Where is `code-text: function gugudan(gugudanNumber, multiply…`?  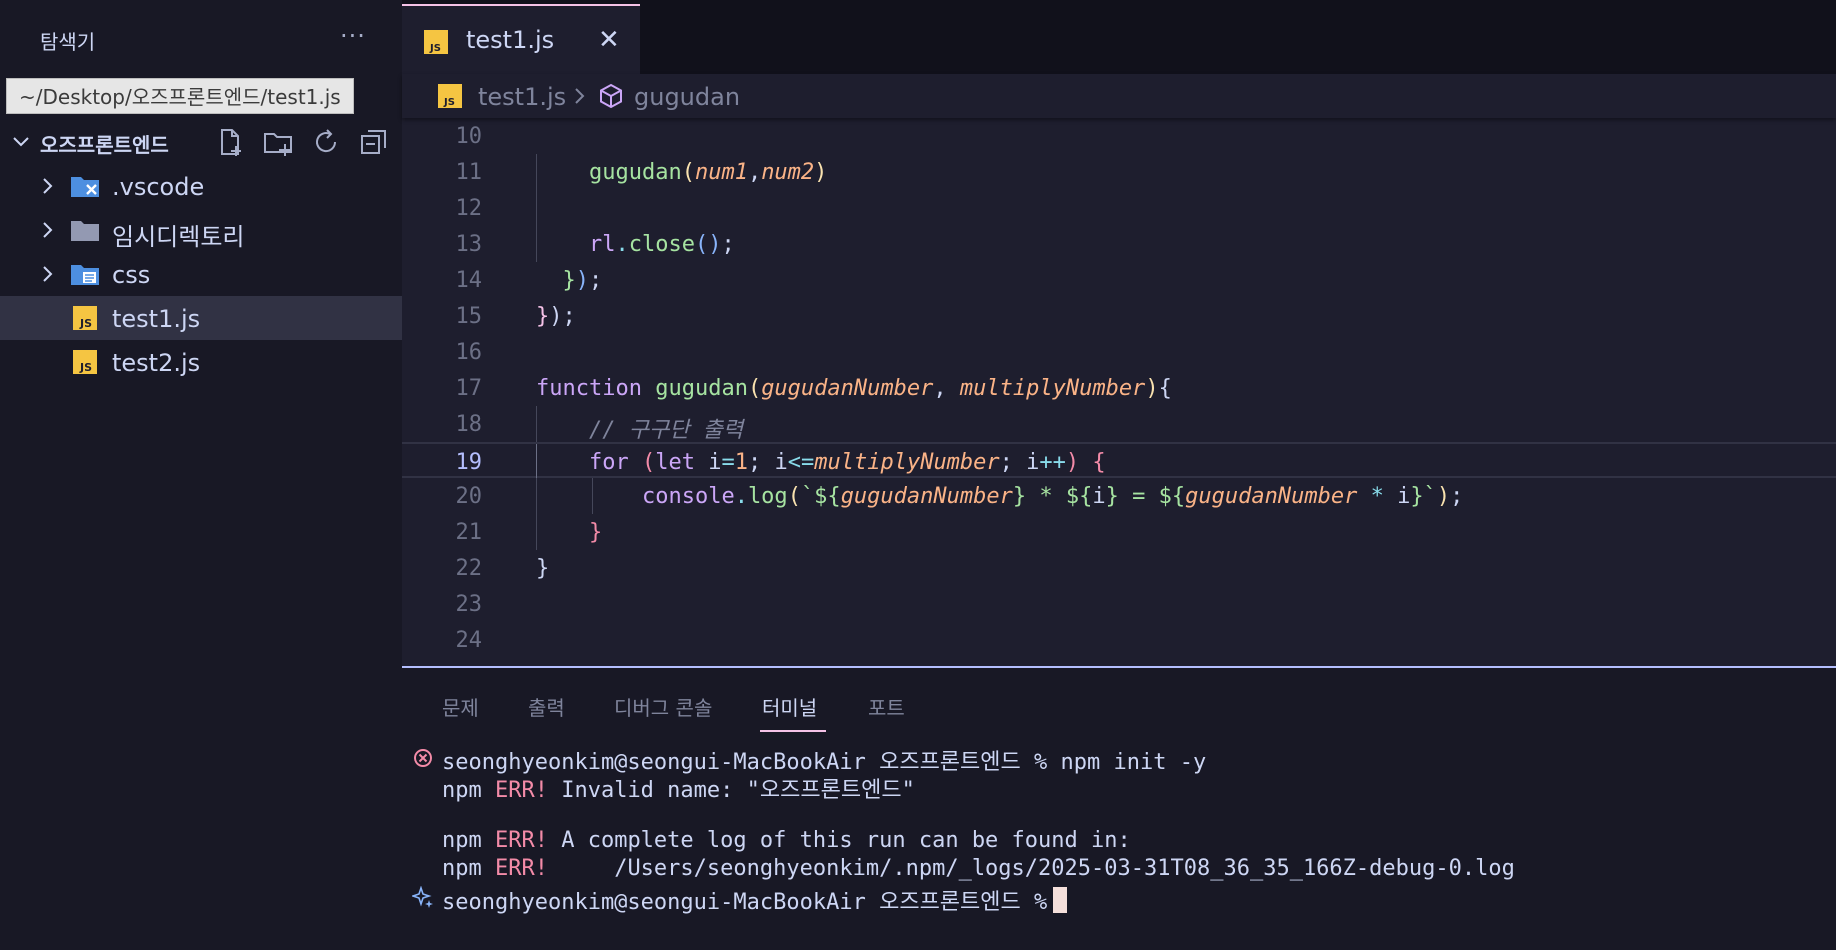 code-text: function gugudan(gugudanNumber, multiply… is located at coordinates (854, 388).